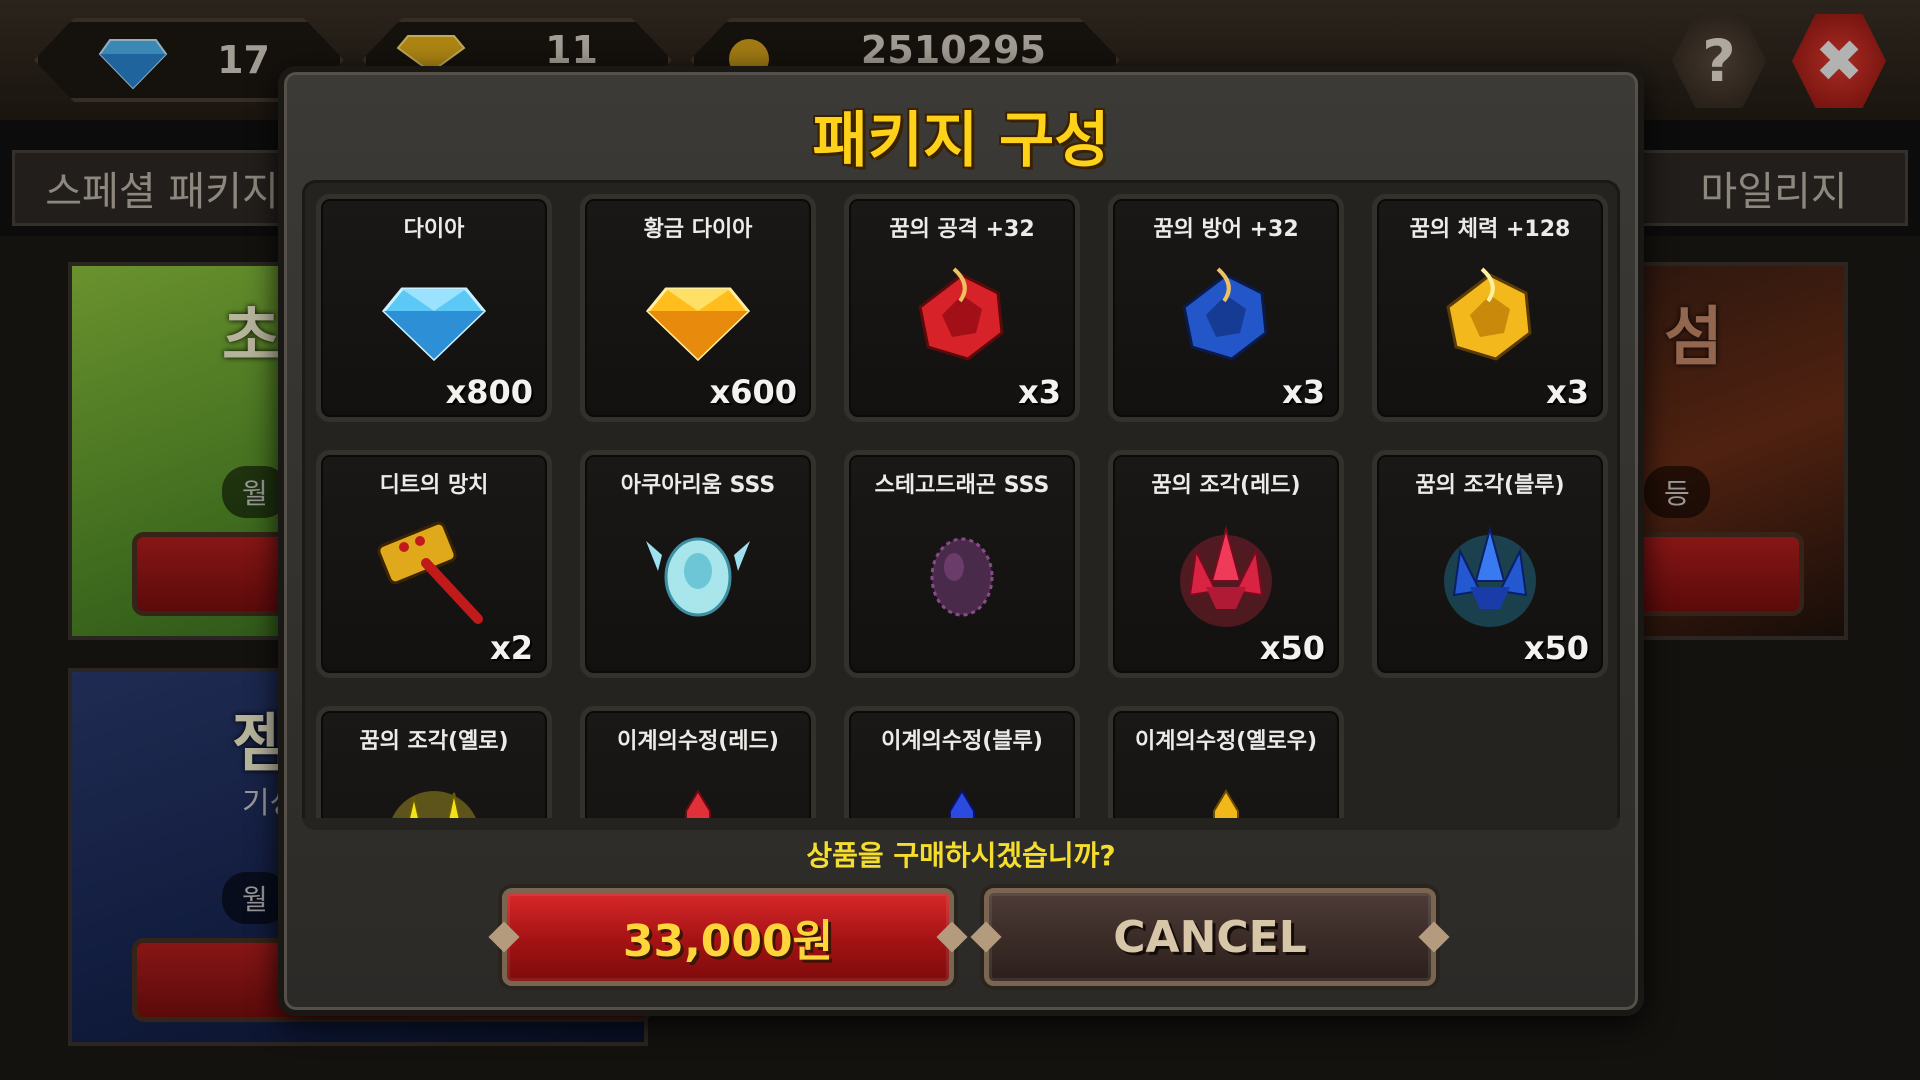 The image size is (1920, 1080). Describe the element at coordinates (698, 571) in the screenshot. I see `aqua-egg-icon` at that location.